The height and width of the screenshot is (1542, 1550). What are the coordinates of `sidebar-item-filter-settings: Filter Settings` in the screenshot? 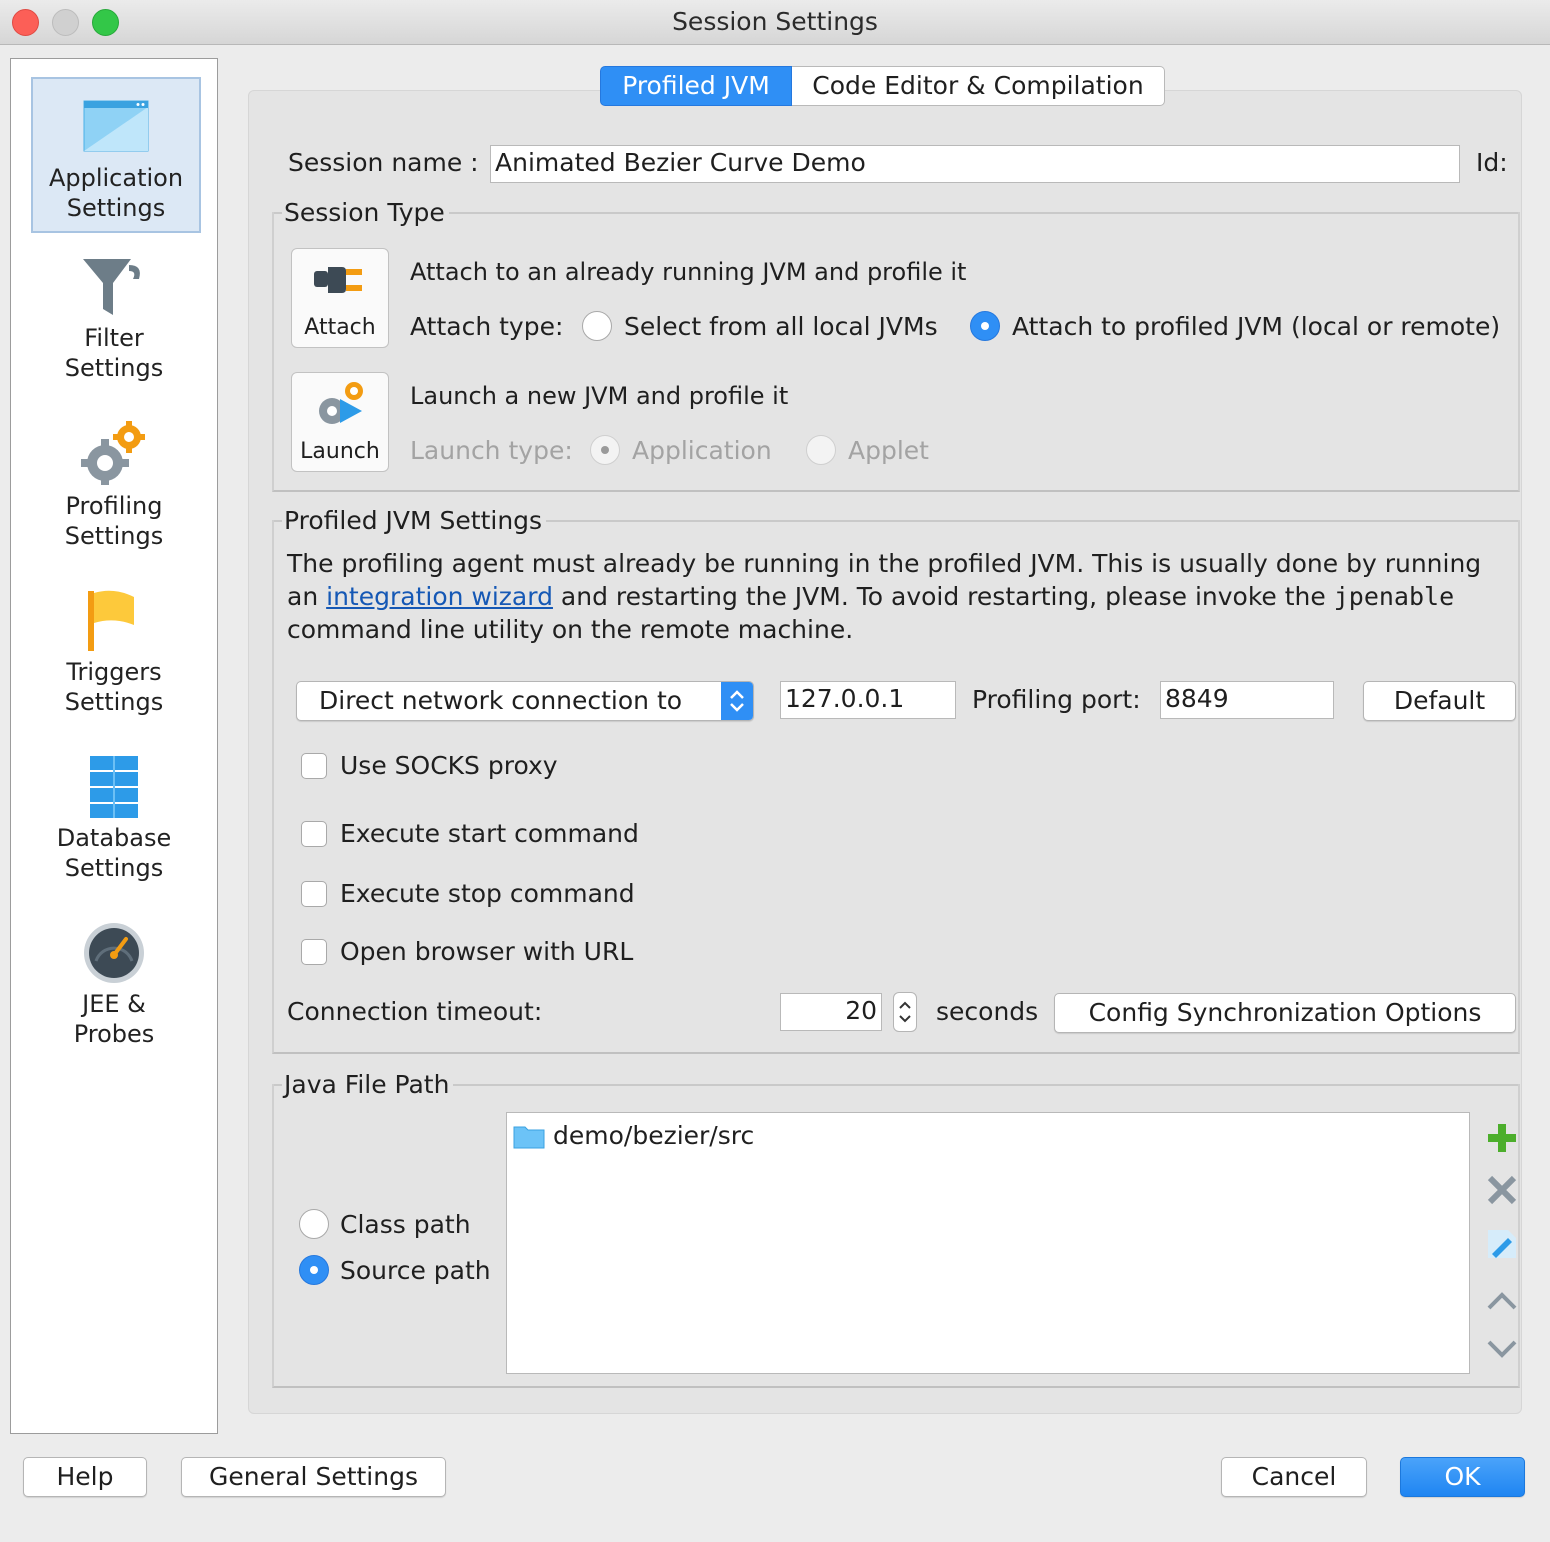 It's located at (114, 327).